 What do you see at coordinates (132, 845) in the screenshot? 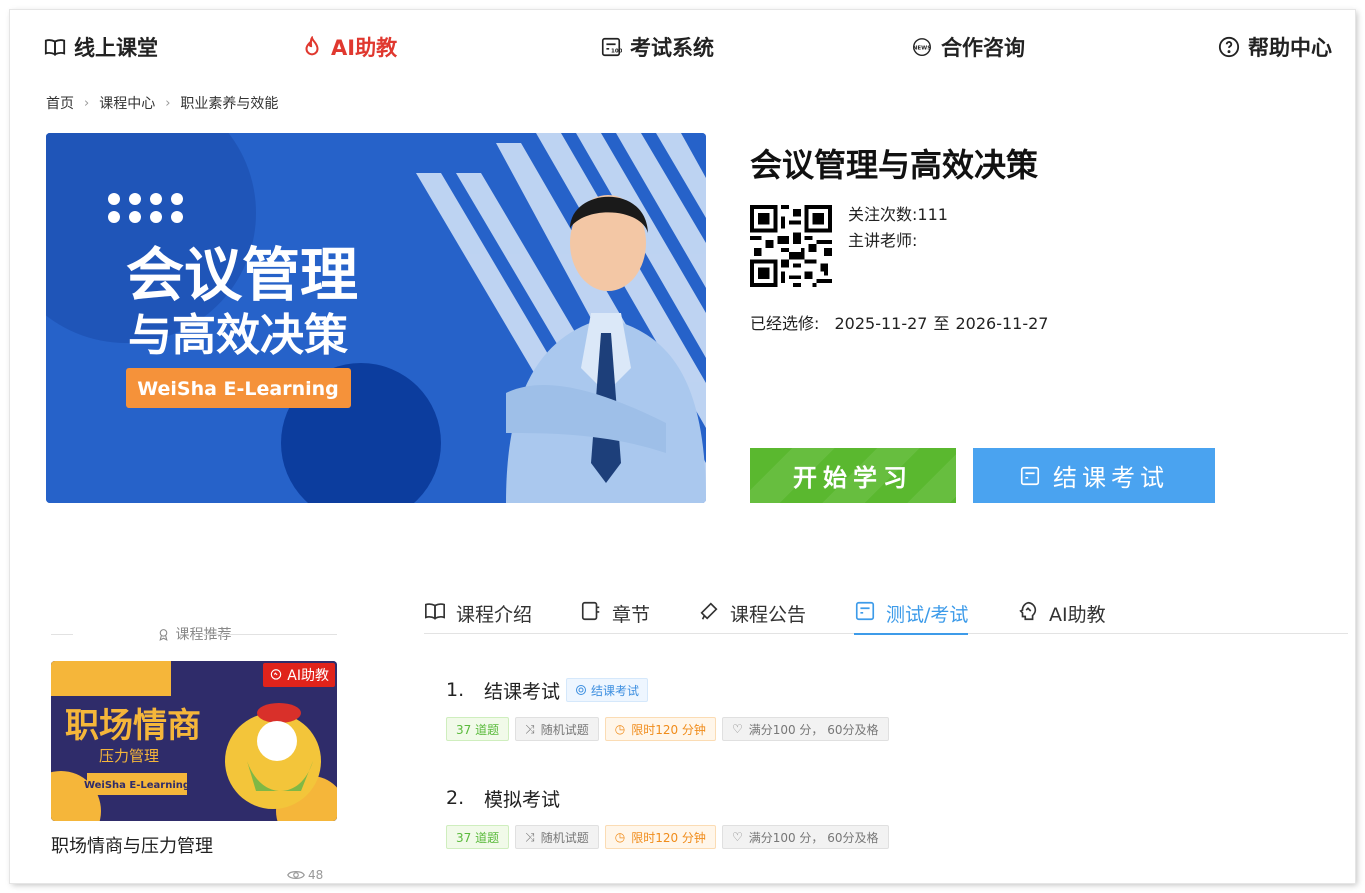
I see `recommend-course-title: 职场情商与压力管理` at bounding box center [132, 845].